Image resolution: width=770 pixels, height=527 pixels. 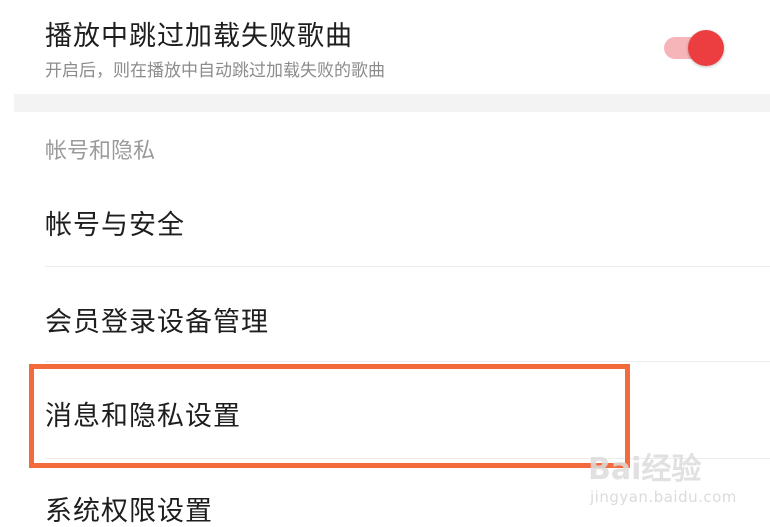 I want to click on watermark-url: jingyan.baidu.com, so click(x=663, y=497).